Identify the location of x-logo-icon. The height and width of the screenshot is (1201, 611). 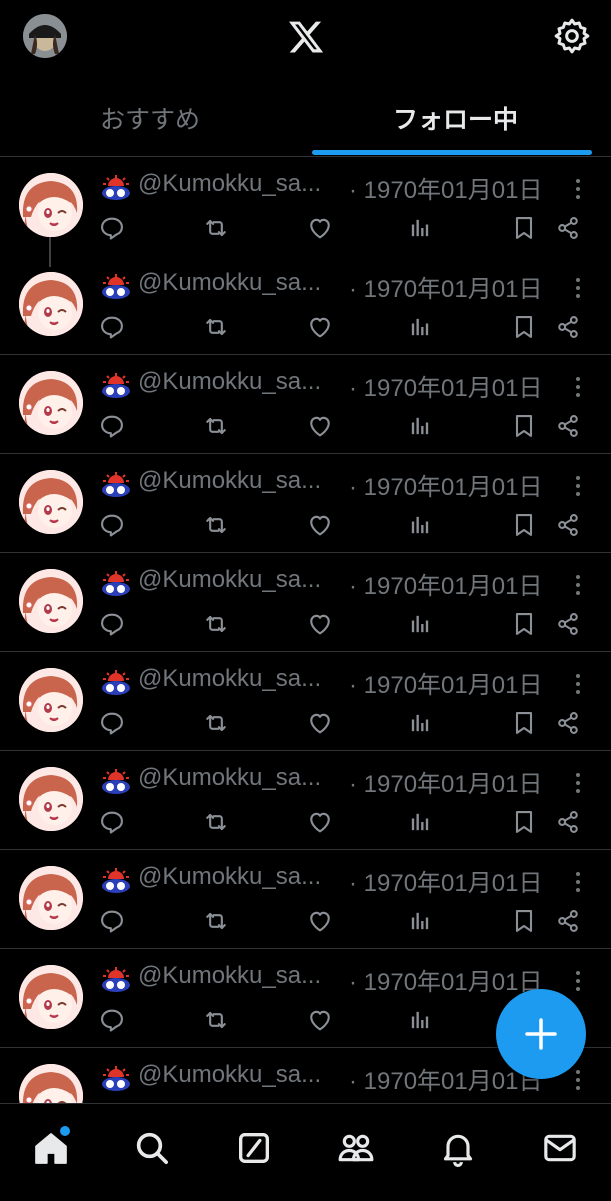
(306, 37).